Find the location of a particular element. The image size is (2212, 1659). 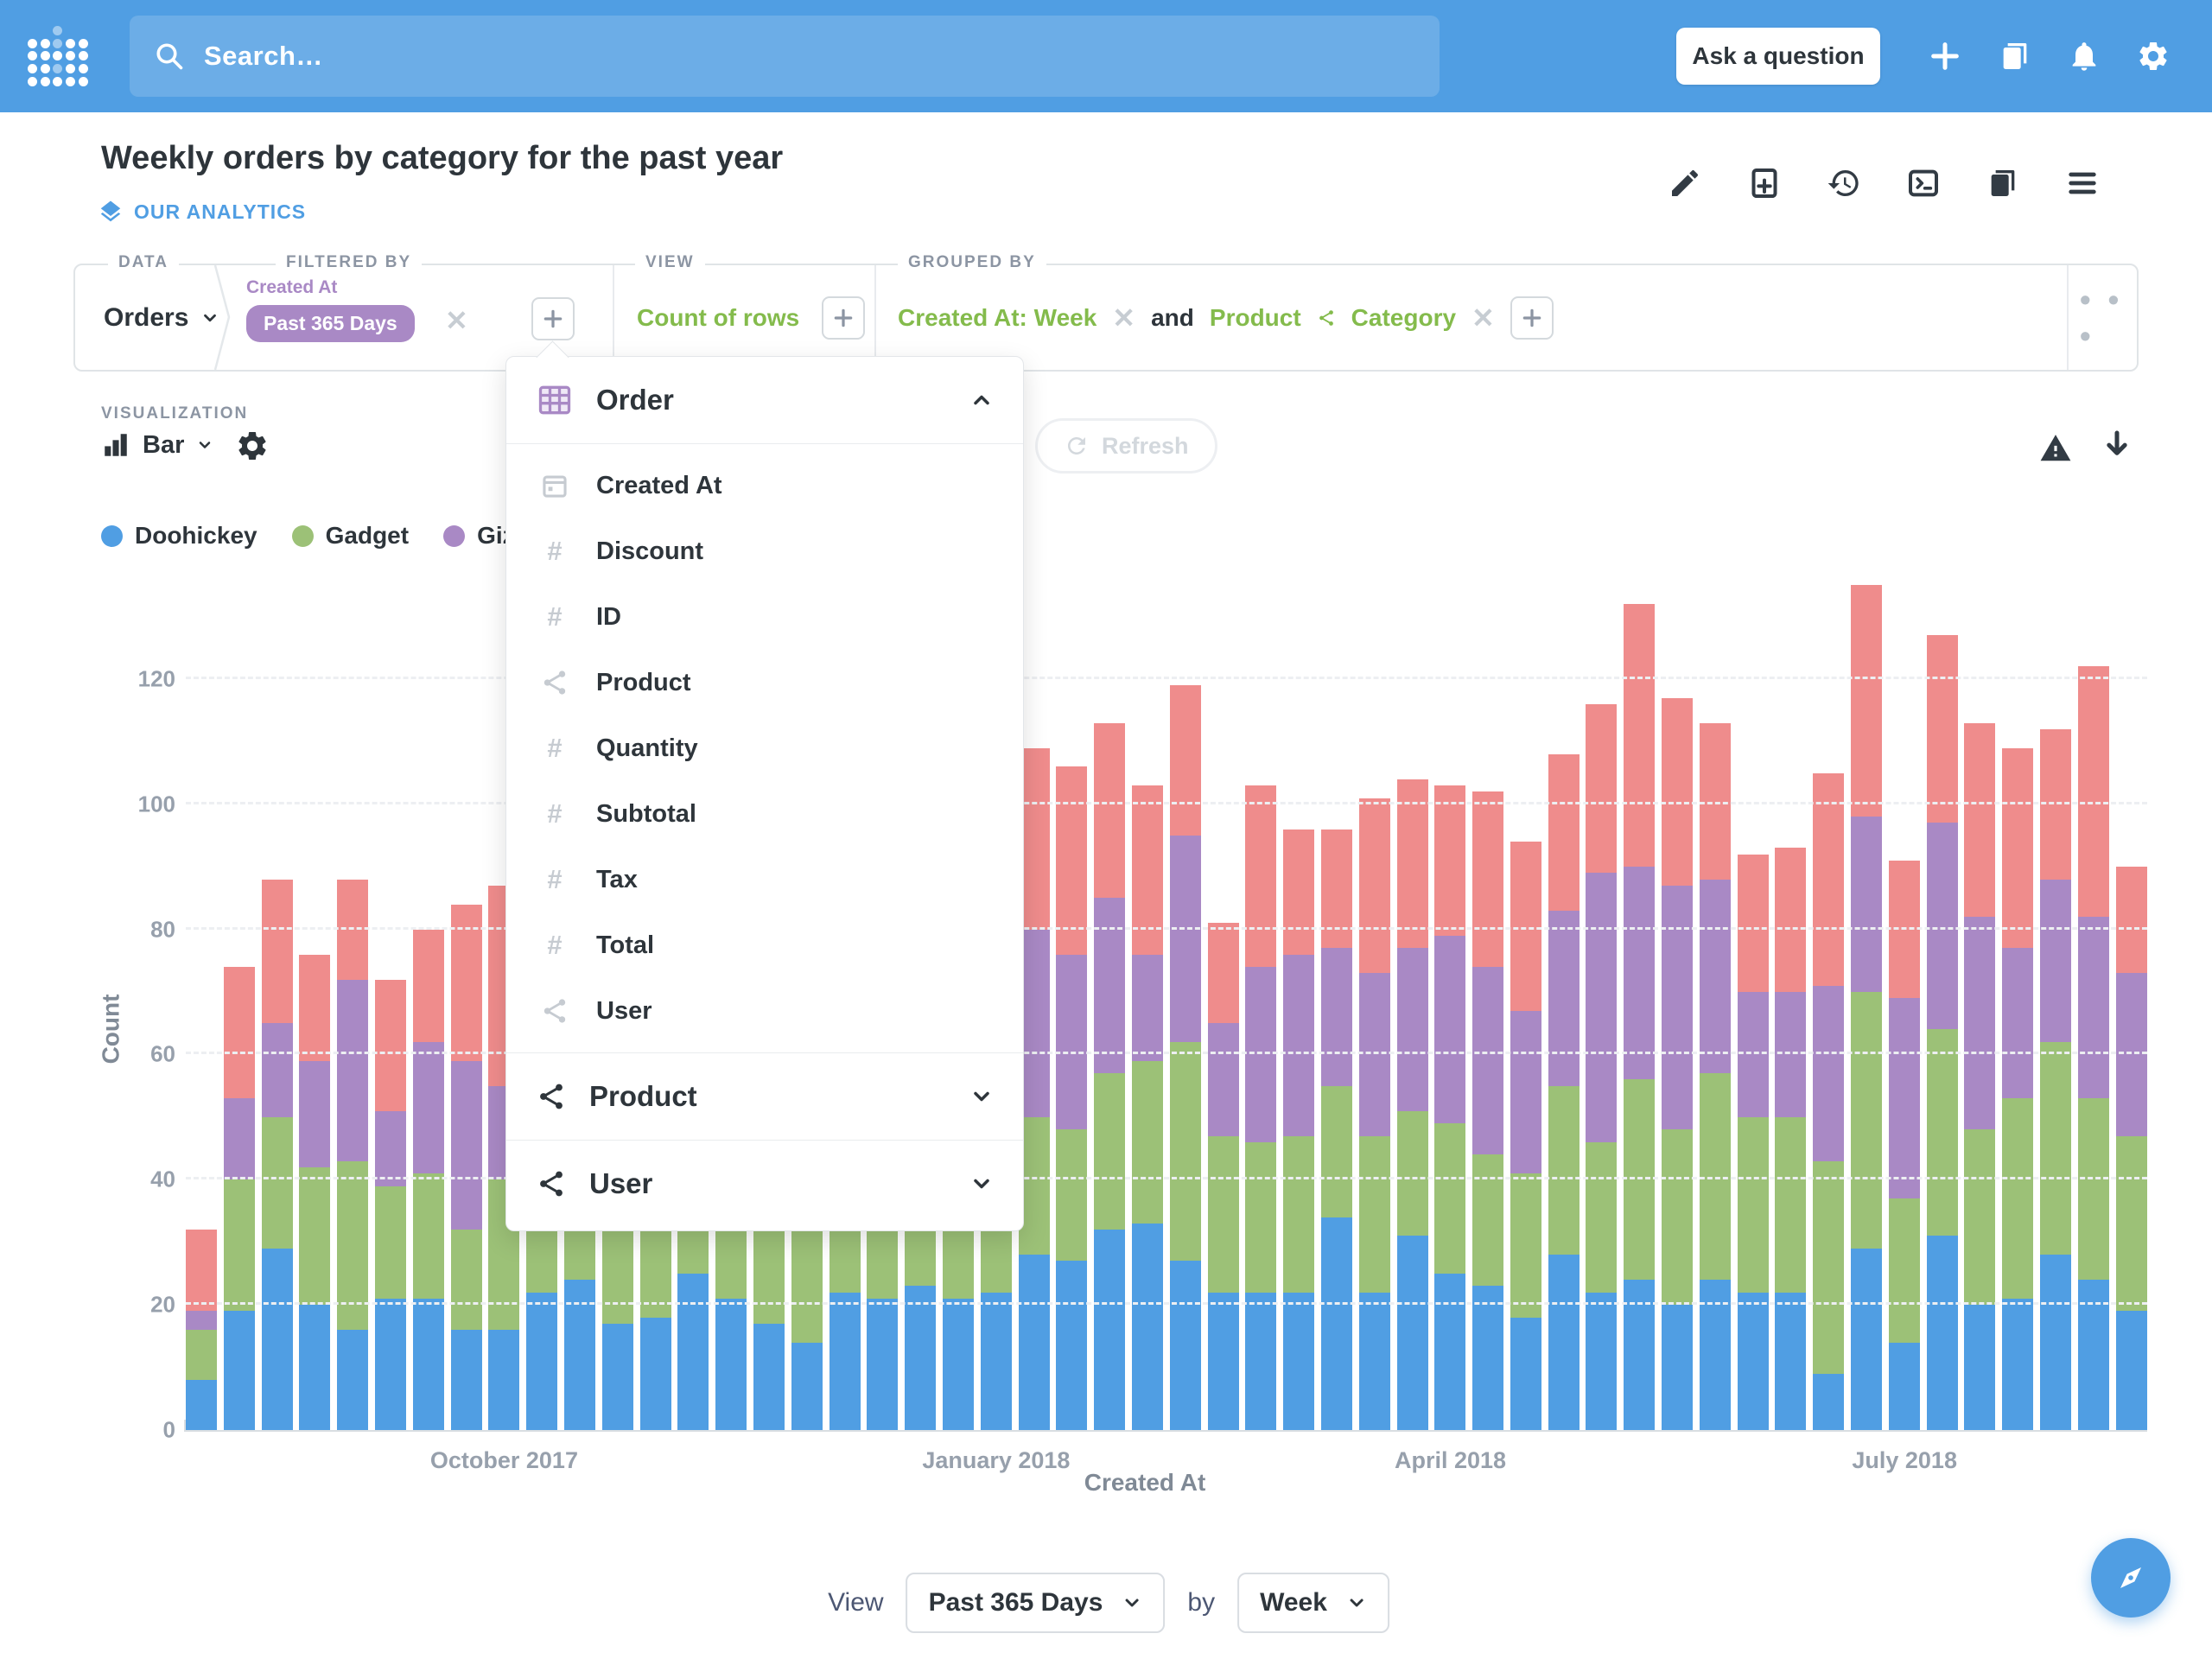

related-table-user: User is located at coordinates (764, 1184).